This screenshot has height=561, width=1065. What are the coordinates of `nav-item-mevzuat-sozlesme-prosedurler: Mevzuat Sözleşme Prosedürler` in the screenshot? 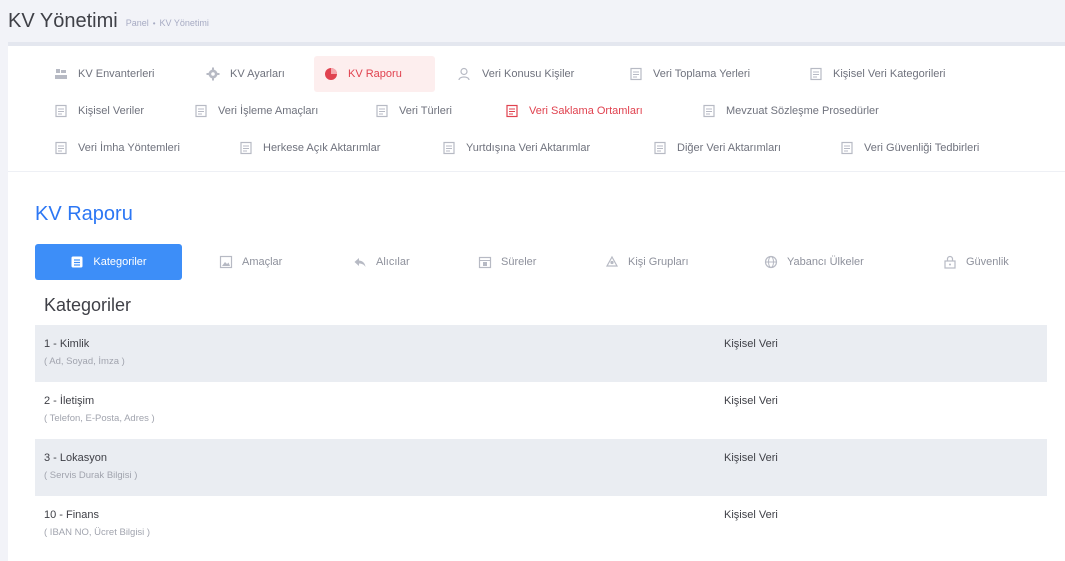 It's located at (790, 111).